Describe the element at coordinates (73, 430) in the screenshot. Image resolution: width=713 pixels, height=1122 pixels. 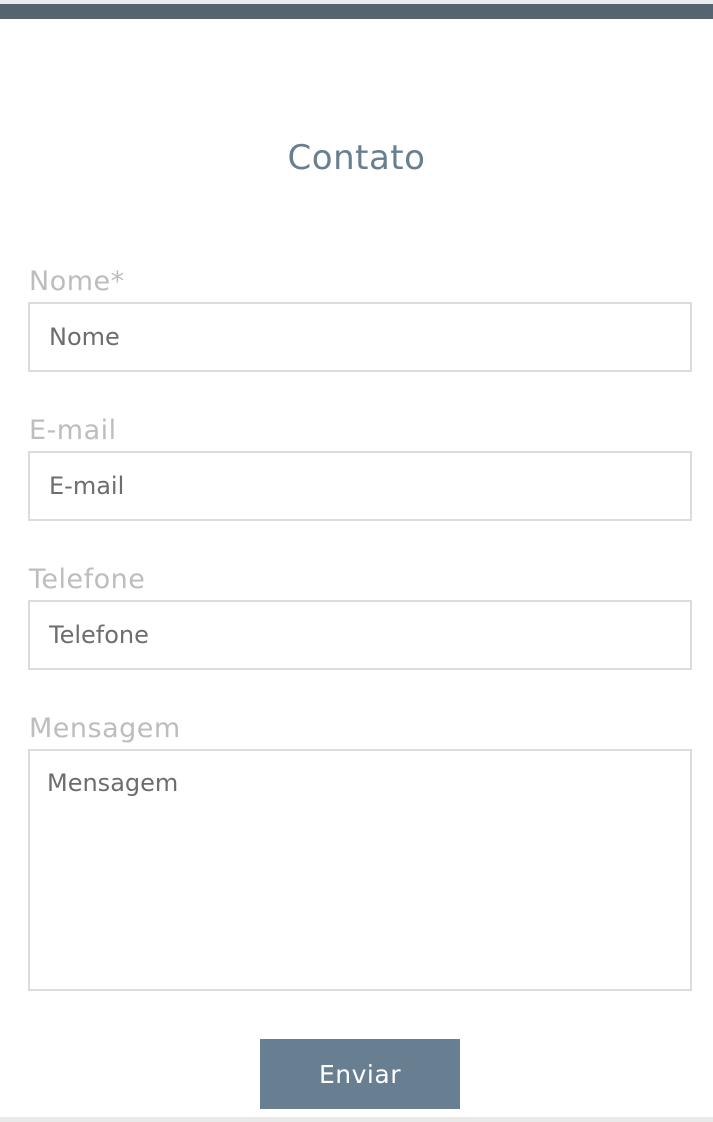
I see `email-label: E-mail` at that location.